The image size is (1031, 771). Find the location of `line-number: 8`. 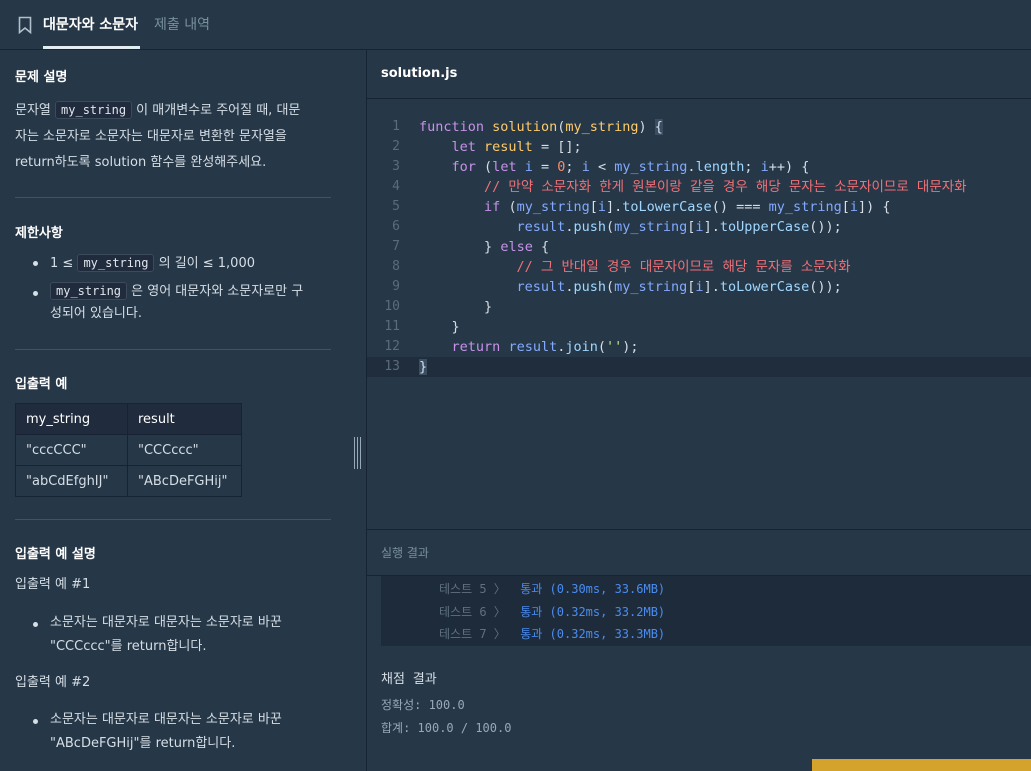

line-number: 8 is located at coordinates (396, 266).